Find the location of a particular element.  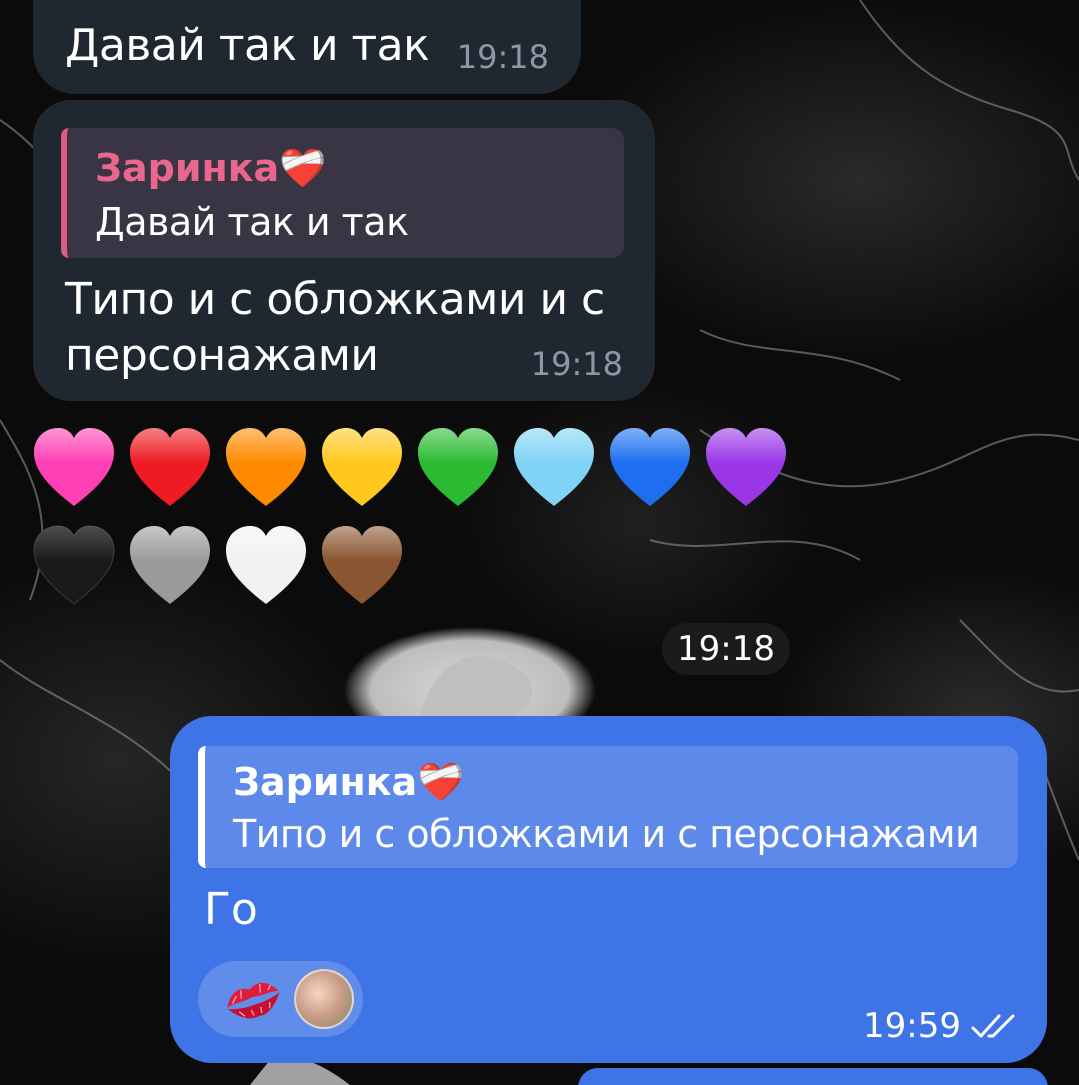

light-blue-heart-icon is located at coordinates (554, 467).